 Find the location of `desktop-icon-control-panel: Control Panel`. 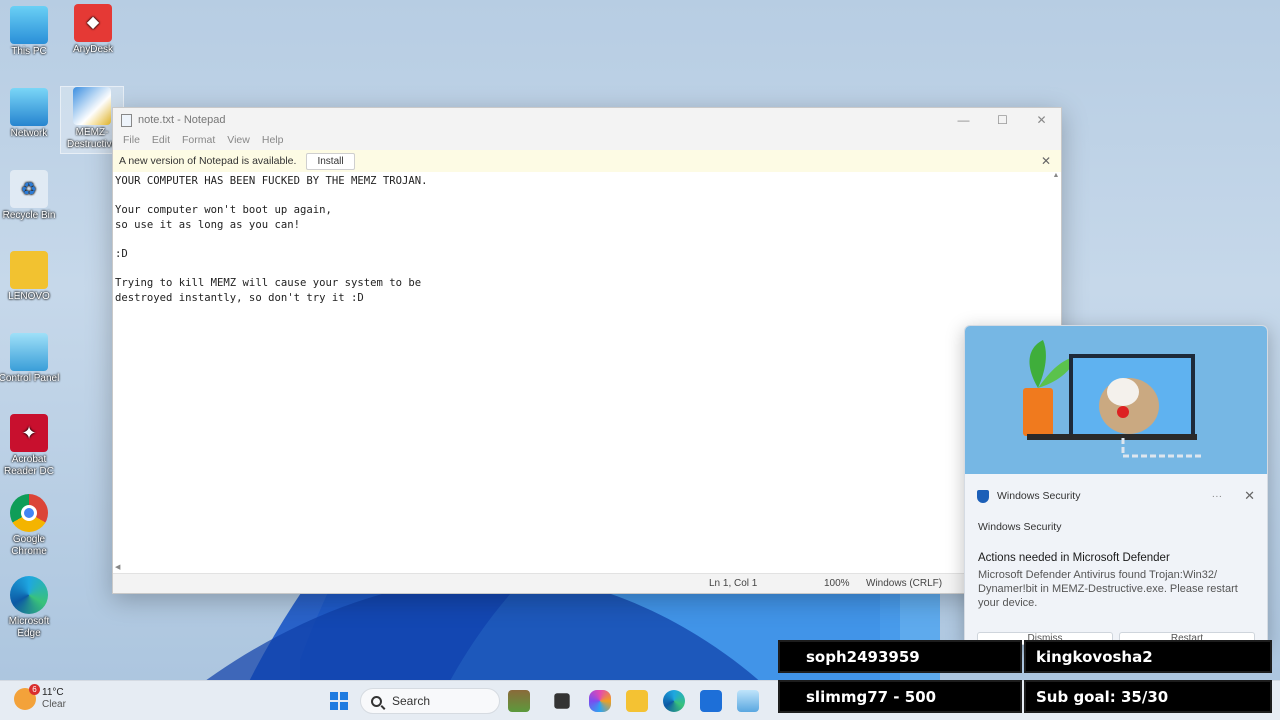

desktop-icon-control-panel: Control Panel is located at coordinates (30, 359).